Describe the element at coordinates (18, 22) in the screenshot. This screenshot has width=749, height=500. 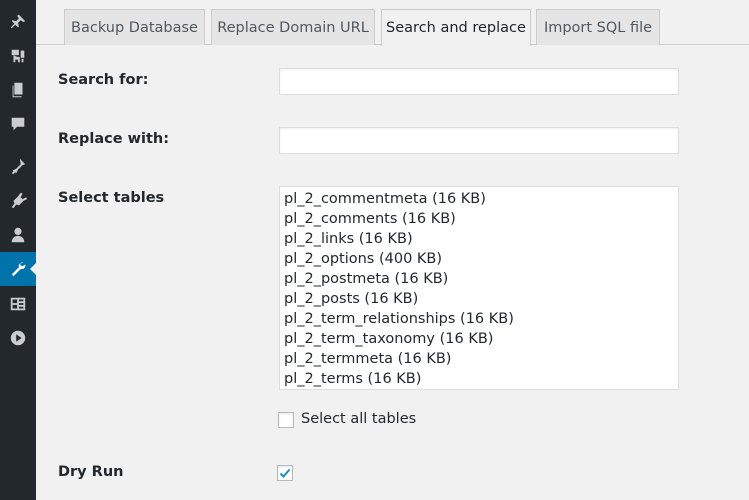
I see `pin-icon` at that location.